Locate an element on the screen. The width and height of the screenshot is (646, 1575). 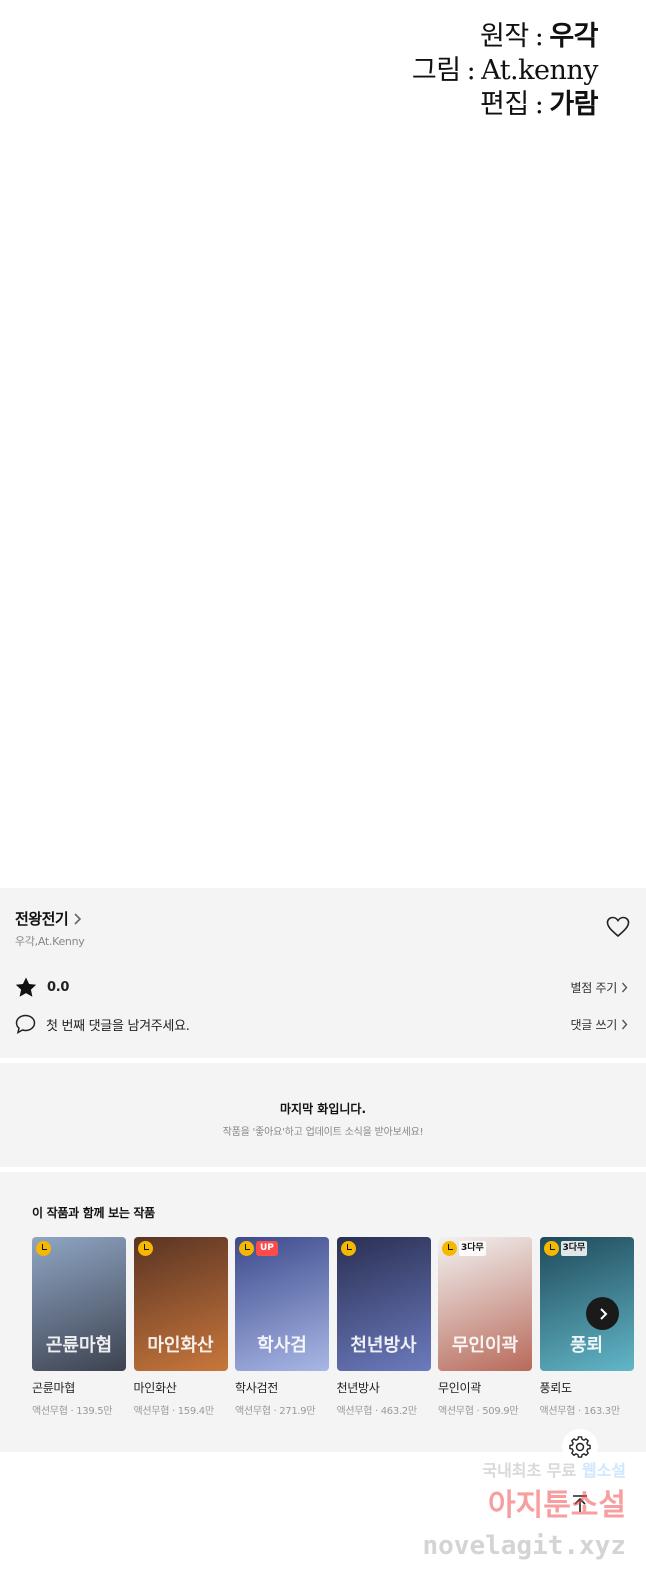
card-meta: 액션무협 · 163.3만 is located at coordinates (580, 1411).